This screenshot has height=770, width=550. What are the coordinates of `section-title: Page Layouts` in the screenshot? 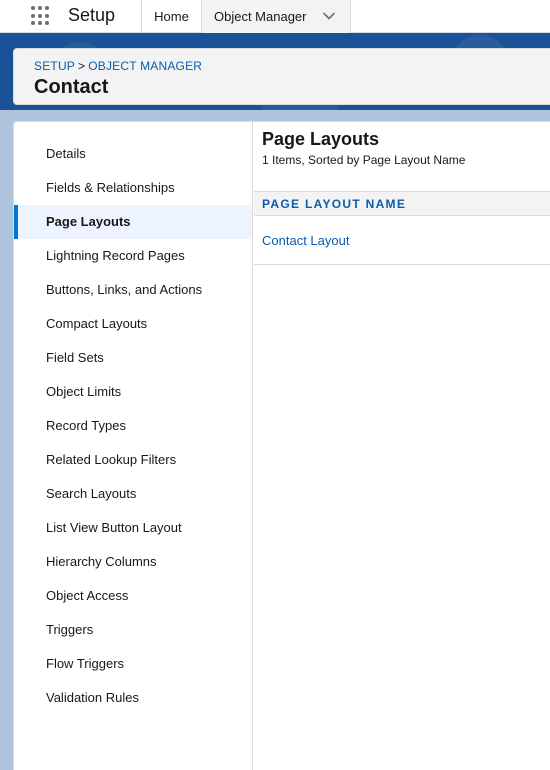 It's located at (321, 139).